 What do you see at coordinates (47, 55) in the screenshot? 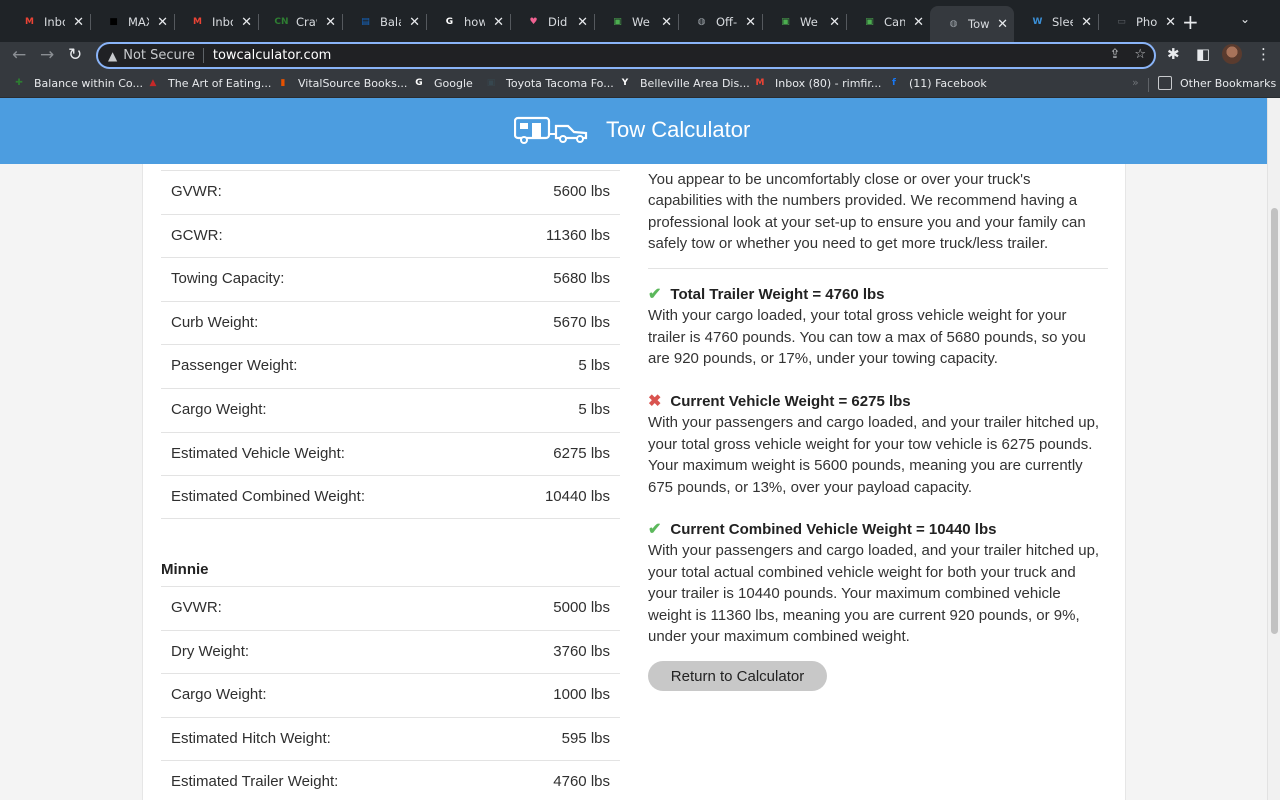
I see `forward-arrow-icon: →` at bounding box center [47, 55].